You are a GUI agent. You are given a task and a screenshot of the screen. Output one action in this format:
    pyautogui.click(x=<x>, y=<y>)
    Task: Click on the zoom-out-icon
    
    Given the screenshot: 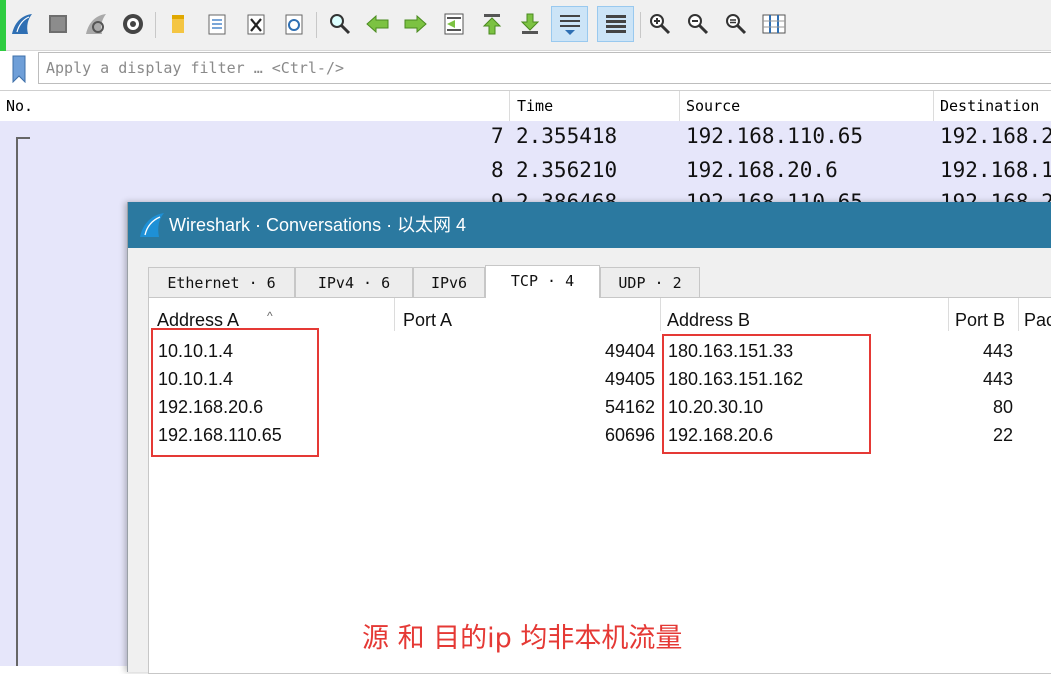 What is the action you would take?
    pyautogui.click(x=698, y=24)
    